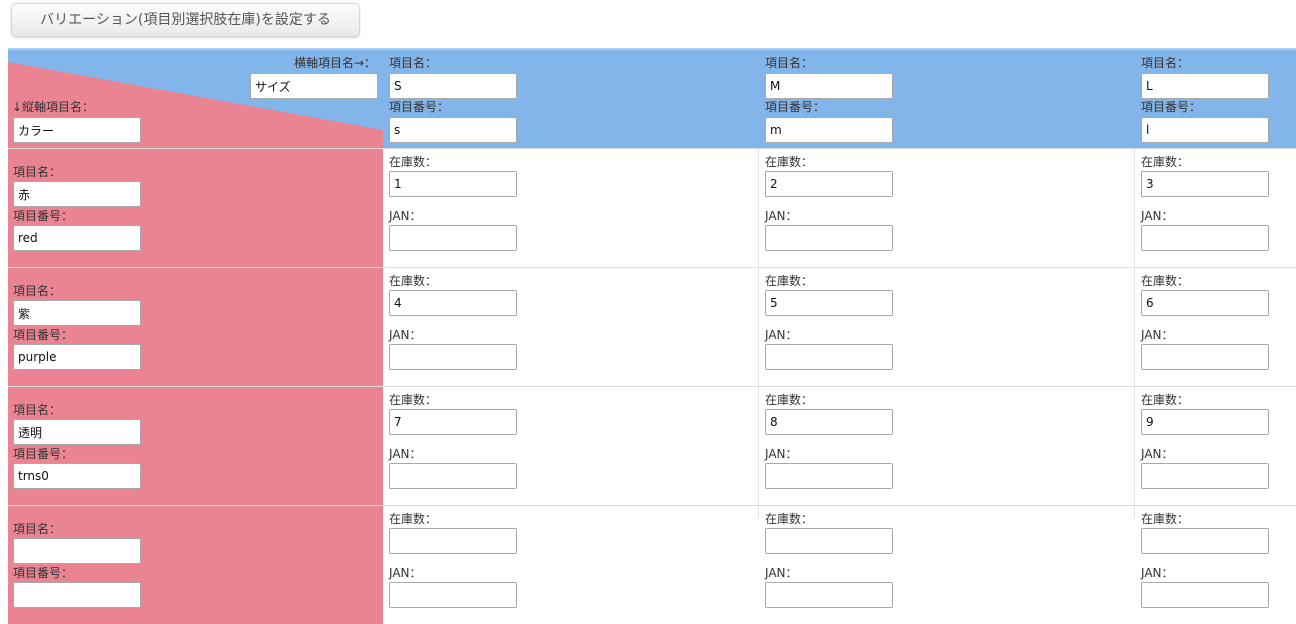 The height and width of the screenshot is (624, 1296). I want to click on row-header-1: 項目名： 項目番号：, so click(195, 208).